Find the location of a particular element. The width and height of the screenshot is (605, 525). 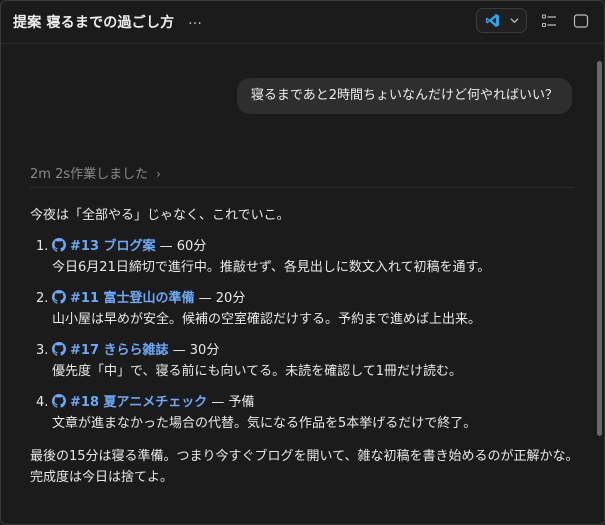

list-number: 2. is located at coordinates (42, 298).